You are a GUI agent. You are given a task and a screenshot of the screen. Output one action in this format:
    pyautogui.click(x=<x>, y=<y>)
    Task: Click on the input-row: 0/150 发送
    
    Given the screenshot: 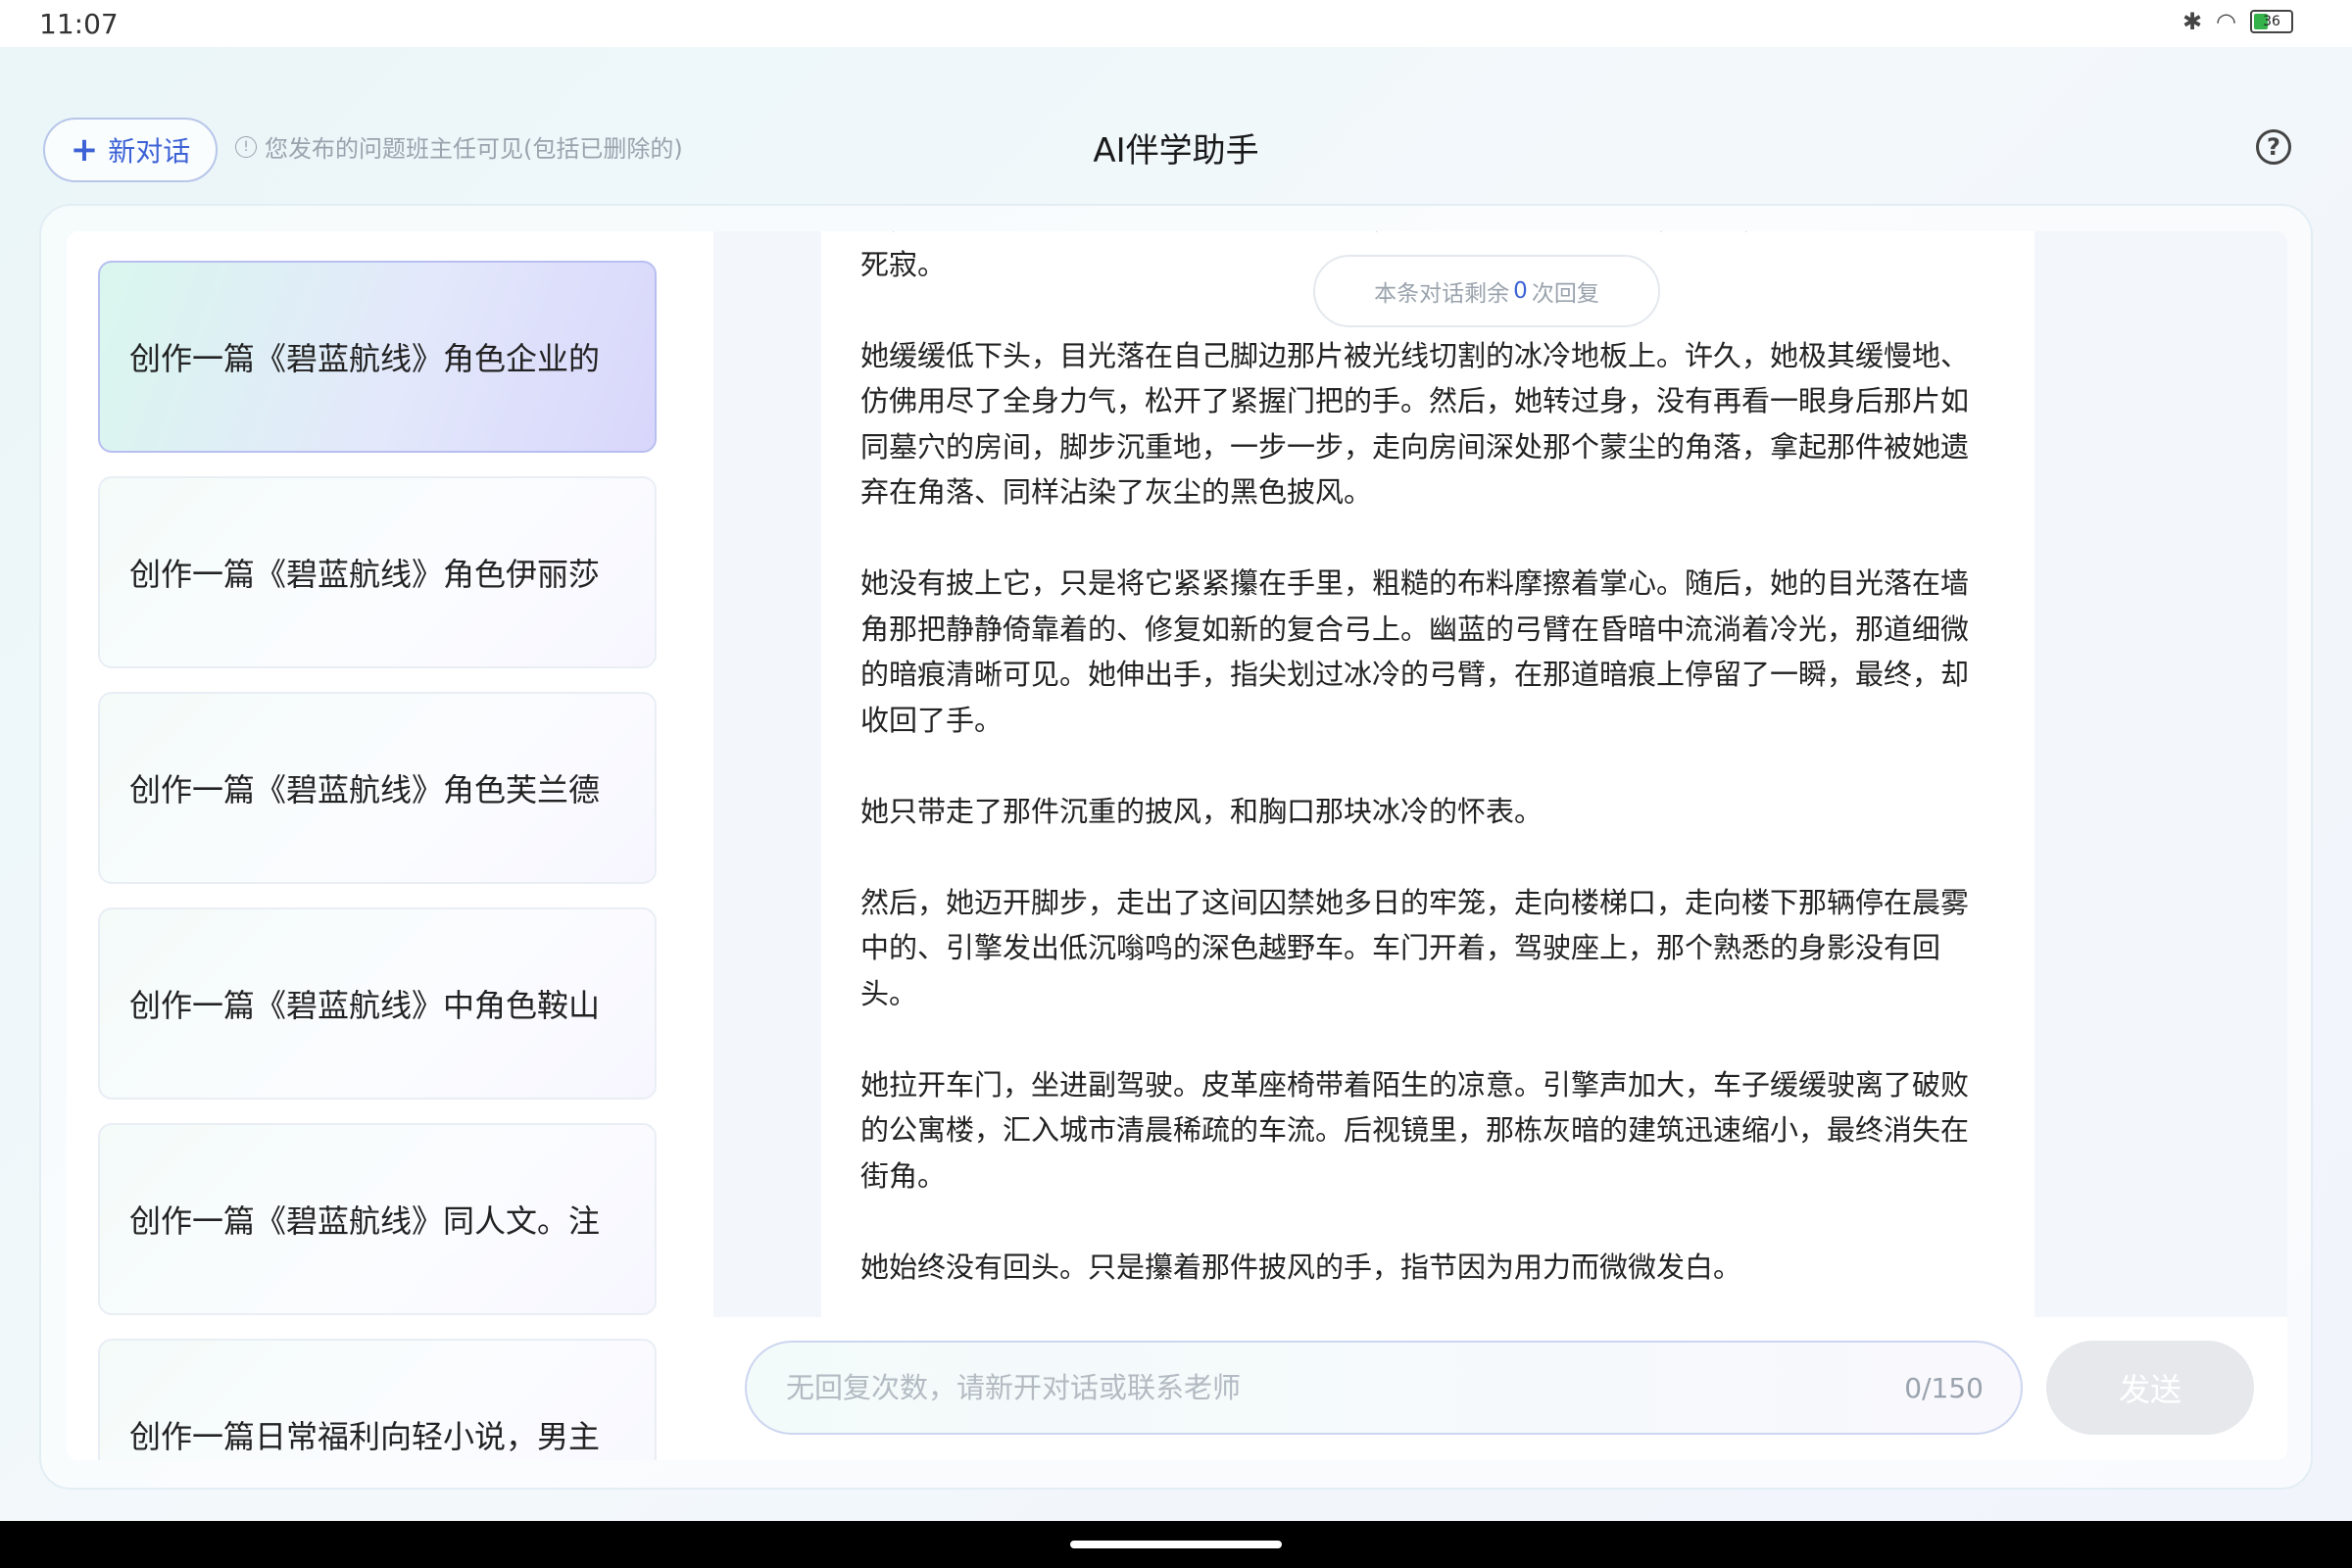 What is the action you would take?
    pyautogui.click(x=1500, y=1388)
    